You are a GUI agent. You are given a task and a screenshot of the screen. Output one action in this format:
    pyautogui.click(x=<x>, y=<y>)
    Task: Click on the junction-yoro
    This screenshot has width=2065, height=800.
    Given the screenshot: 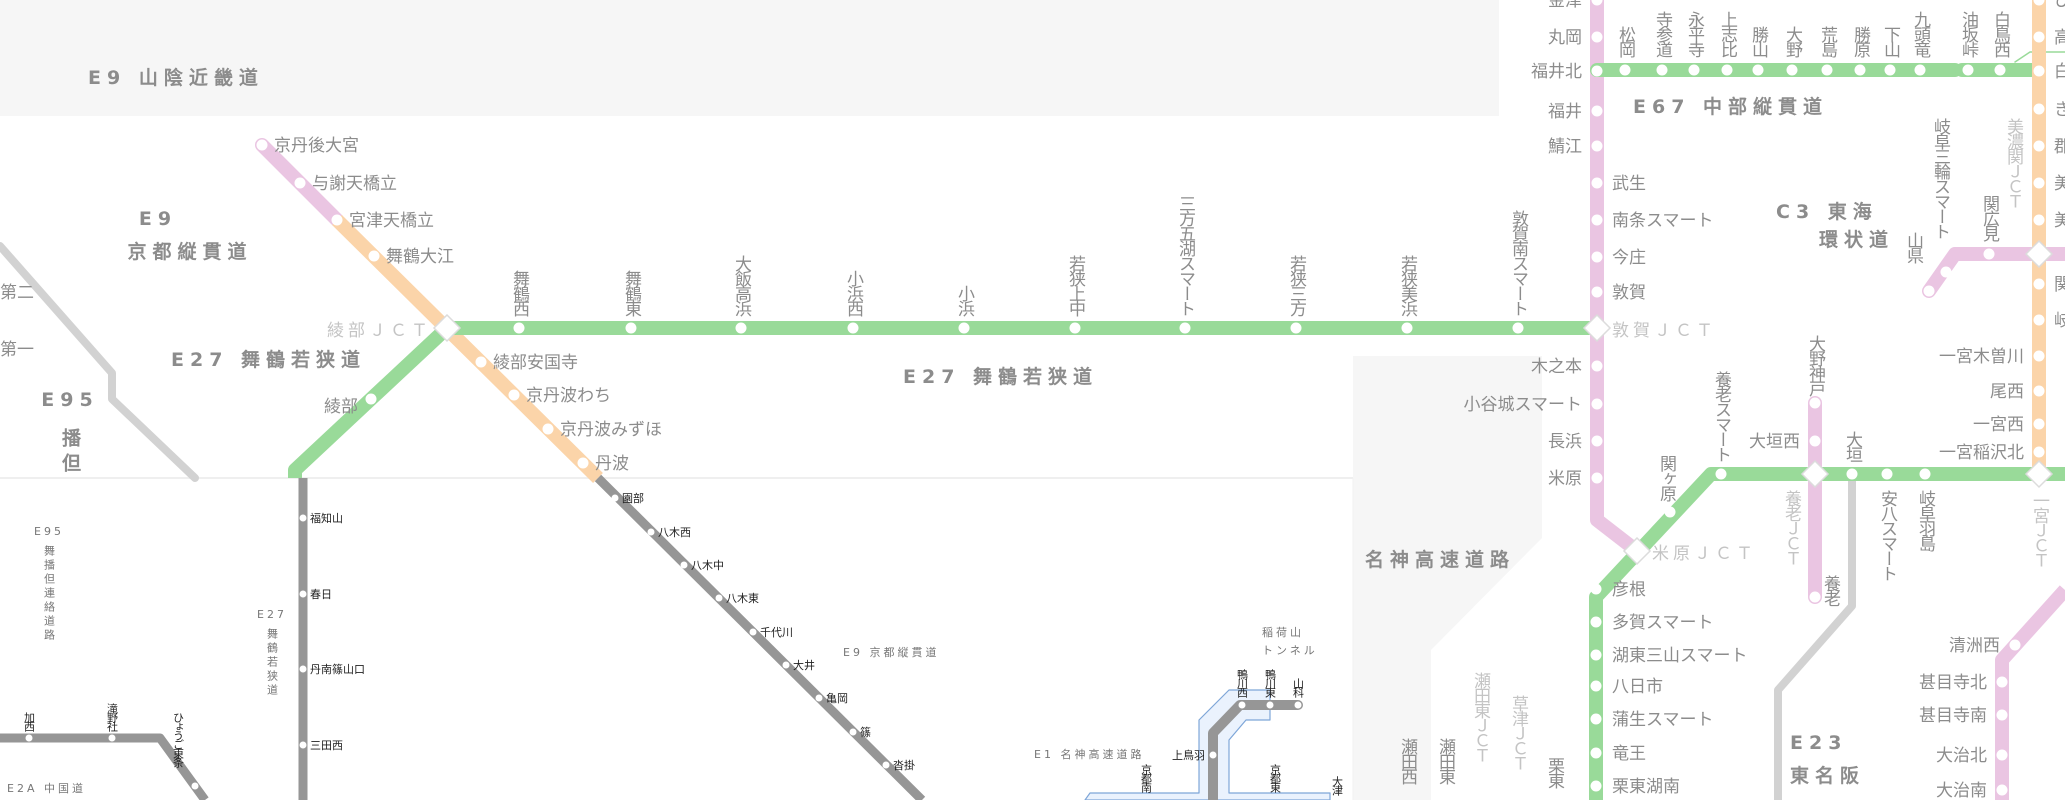 What is the action you would take?
    pyautogui.click(x=1815, y=474)
    